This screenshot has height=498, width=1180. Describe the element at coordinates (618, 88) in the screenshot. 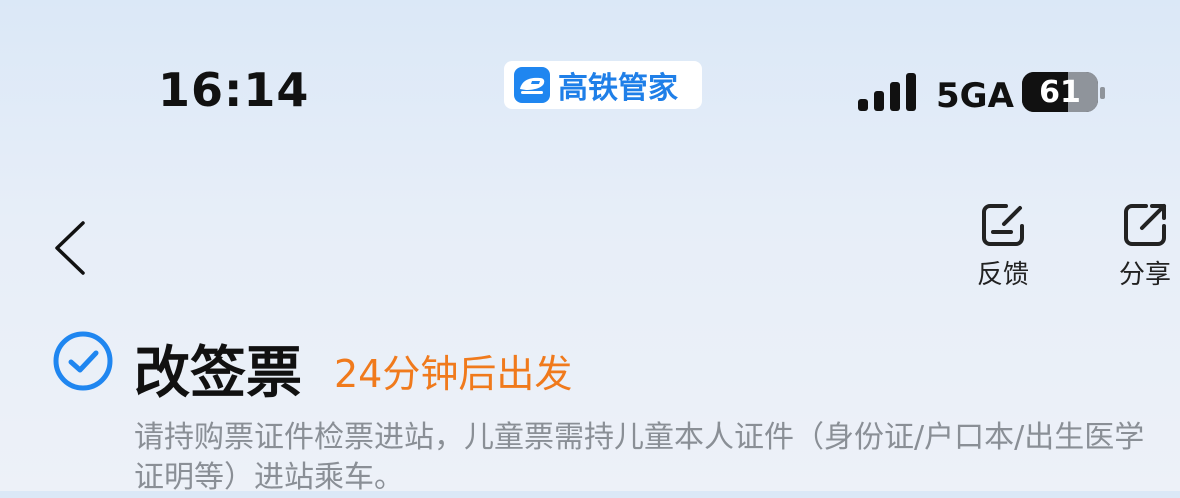

I see `app-name: 高铁管家` at that location.